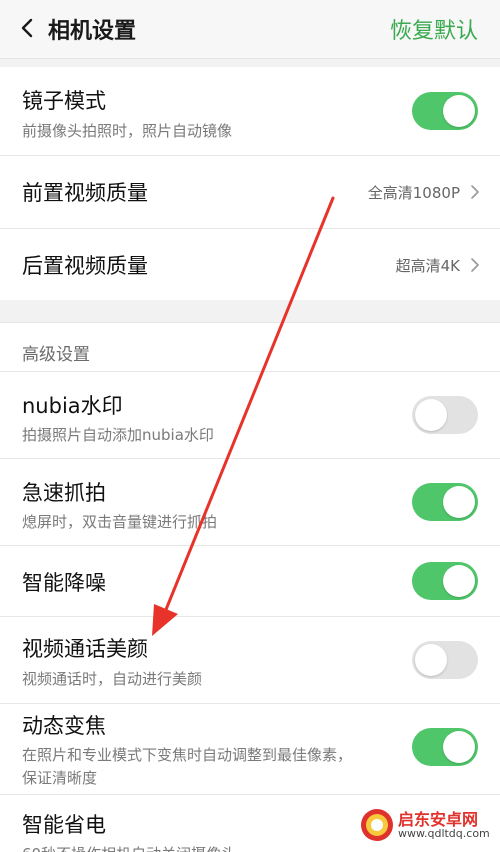  What do you see at coordinates (85, 193) in the screenshot?
I see `setting-title: 前置视频质量` at bounding box center [85, 193].